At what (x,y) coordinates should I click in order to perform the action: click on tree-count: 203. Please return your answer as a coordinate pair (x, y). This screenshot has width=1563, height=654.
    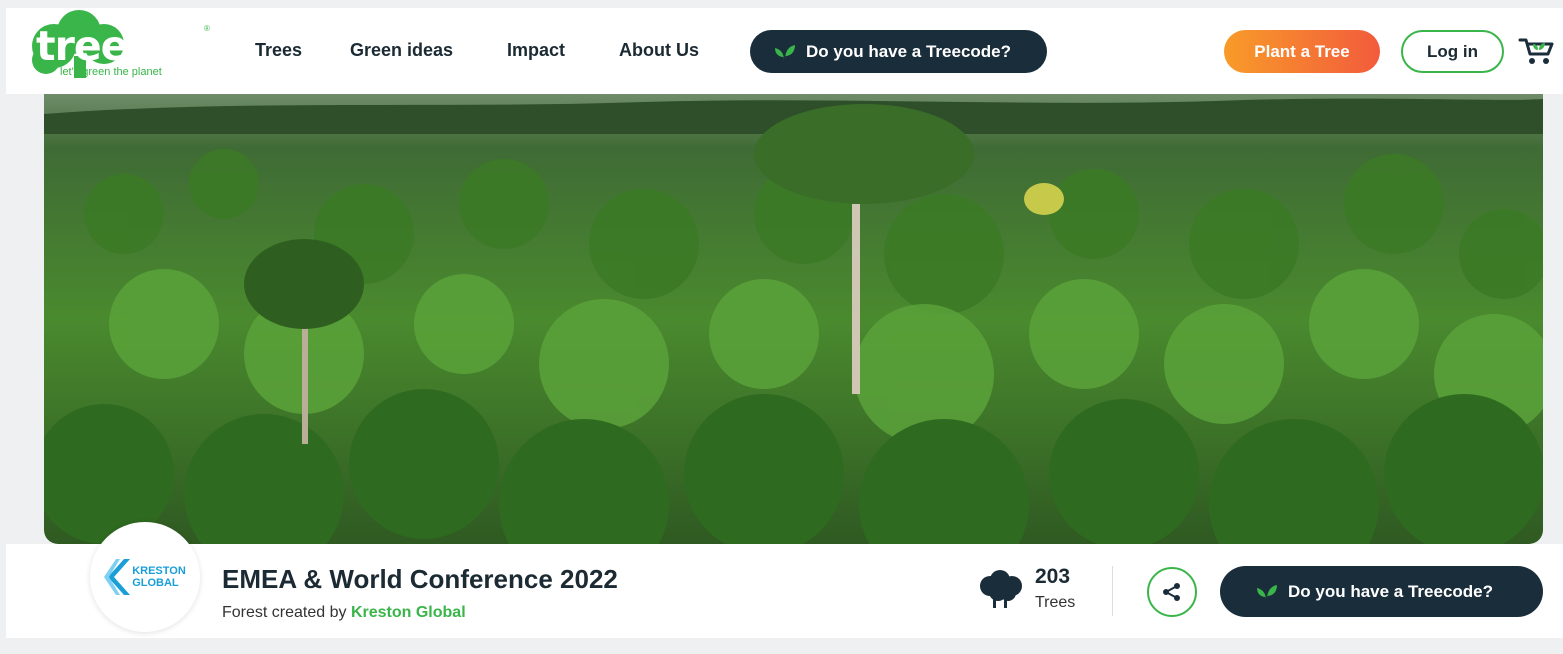
    Looking at the image, I should click on (1053, 576).